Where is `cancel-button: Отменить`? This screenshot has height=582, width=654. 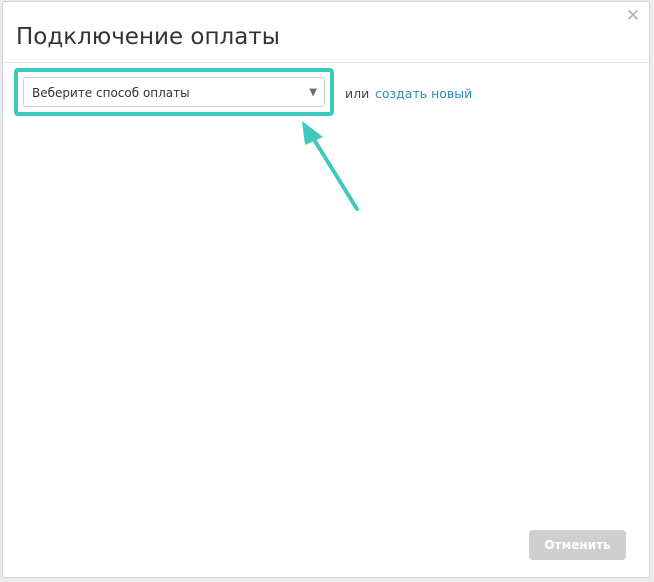
cancel-button: Отменить is located at coordinates (577, 545).